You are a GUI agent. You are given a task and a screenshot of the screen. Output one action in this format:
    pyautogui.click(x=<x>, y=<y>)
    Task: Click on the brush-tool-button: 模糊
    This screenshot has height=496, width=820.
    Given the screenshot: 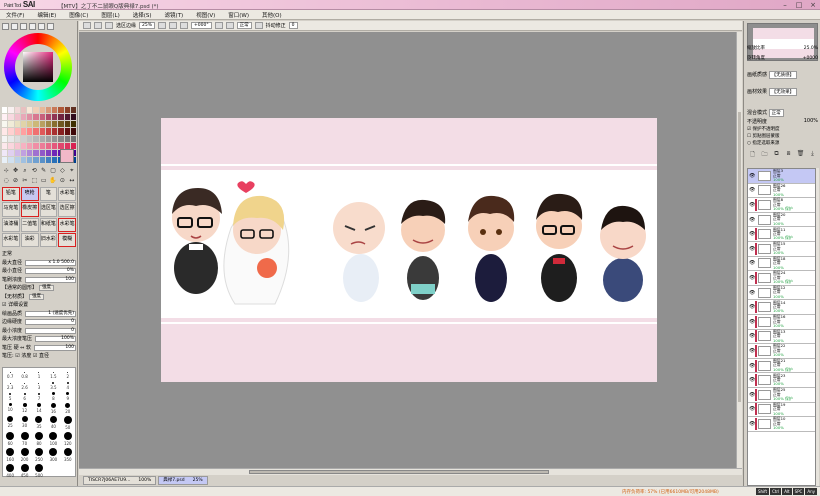 What is the action you would take?
    pyautogui.click(x=67, y=239)
    